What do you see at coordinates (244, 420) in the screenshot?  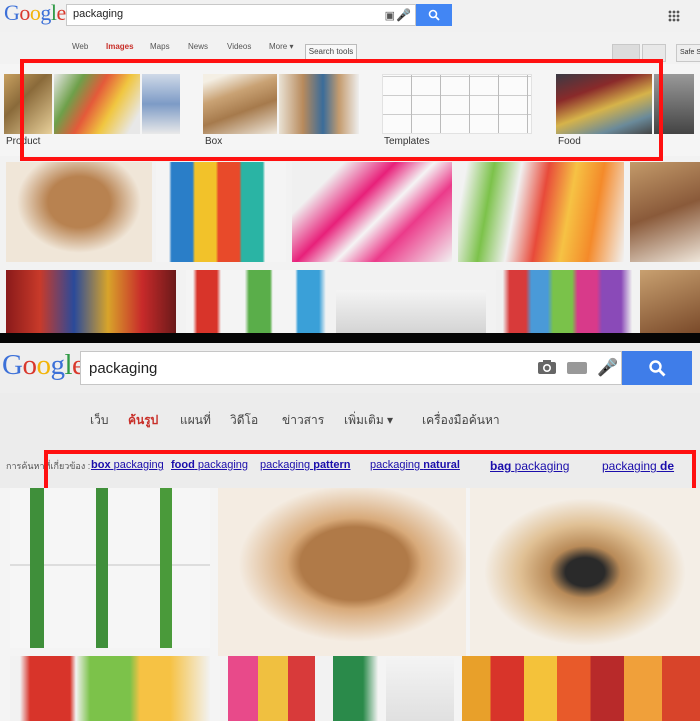 I see `tab-videos: วิดีโอ` at bounding box center [244, 420].